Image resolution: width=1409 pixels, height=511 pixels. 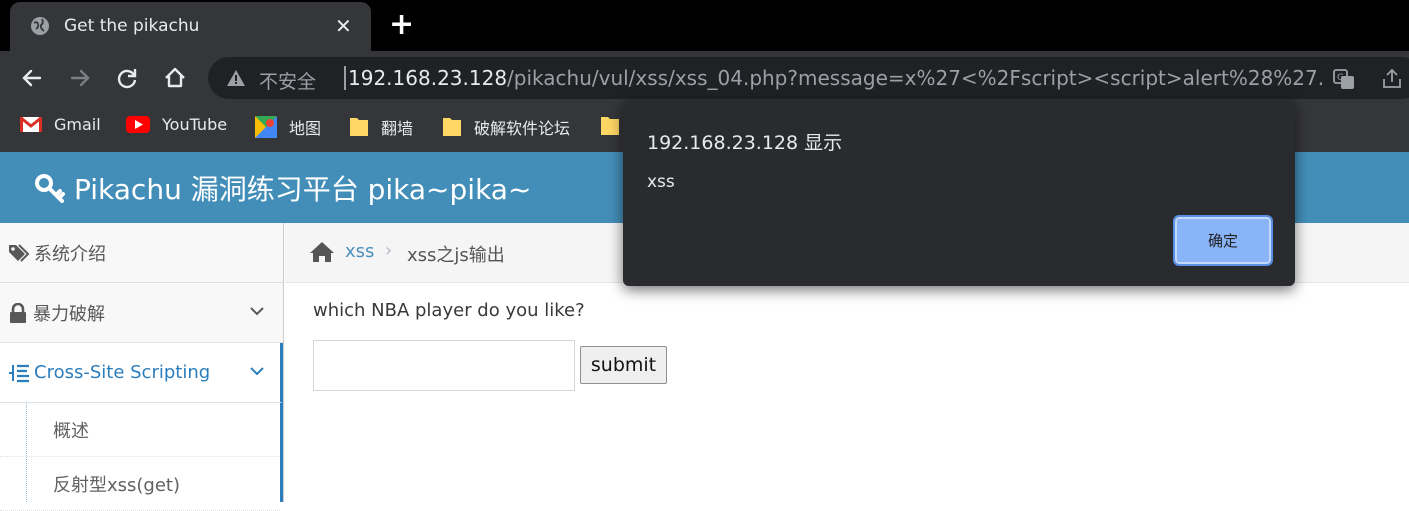 I want to click on sidebar-item-xss: Cross-Site Scripting, so click(x=141, y=373).